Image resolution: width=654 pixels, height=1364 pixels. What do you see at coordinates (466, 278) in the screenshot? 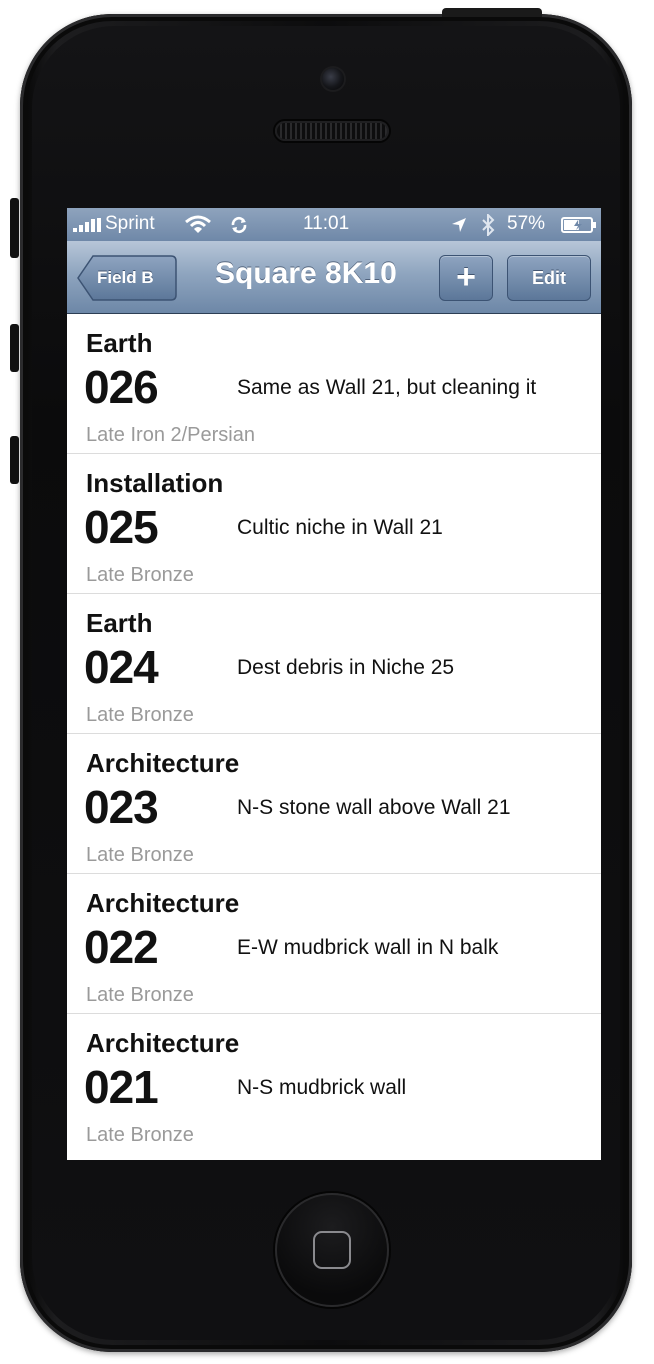
I see `add-button: +` at bounding box center [466, 278].